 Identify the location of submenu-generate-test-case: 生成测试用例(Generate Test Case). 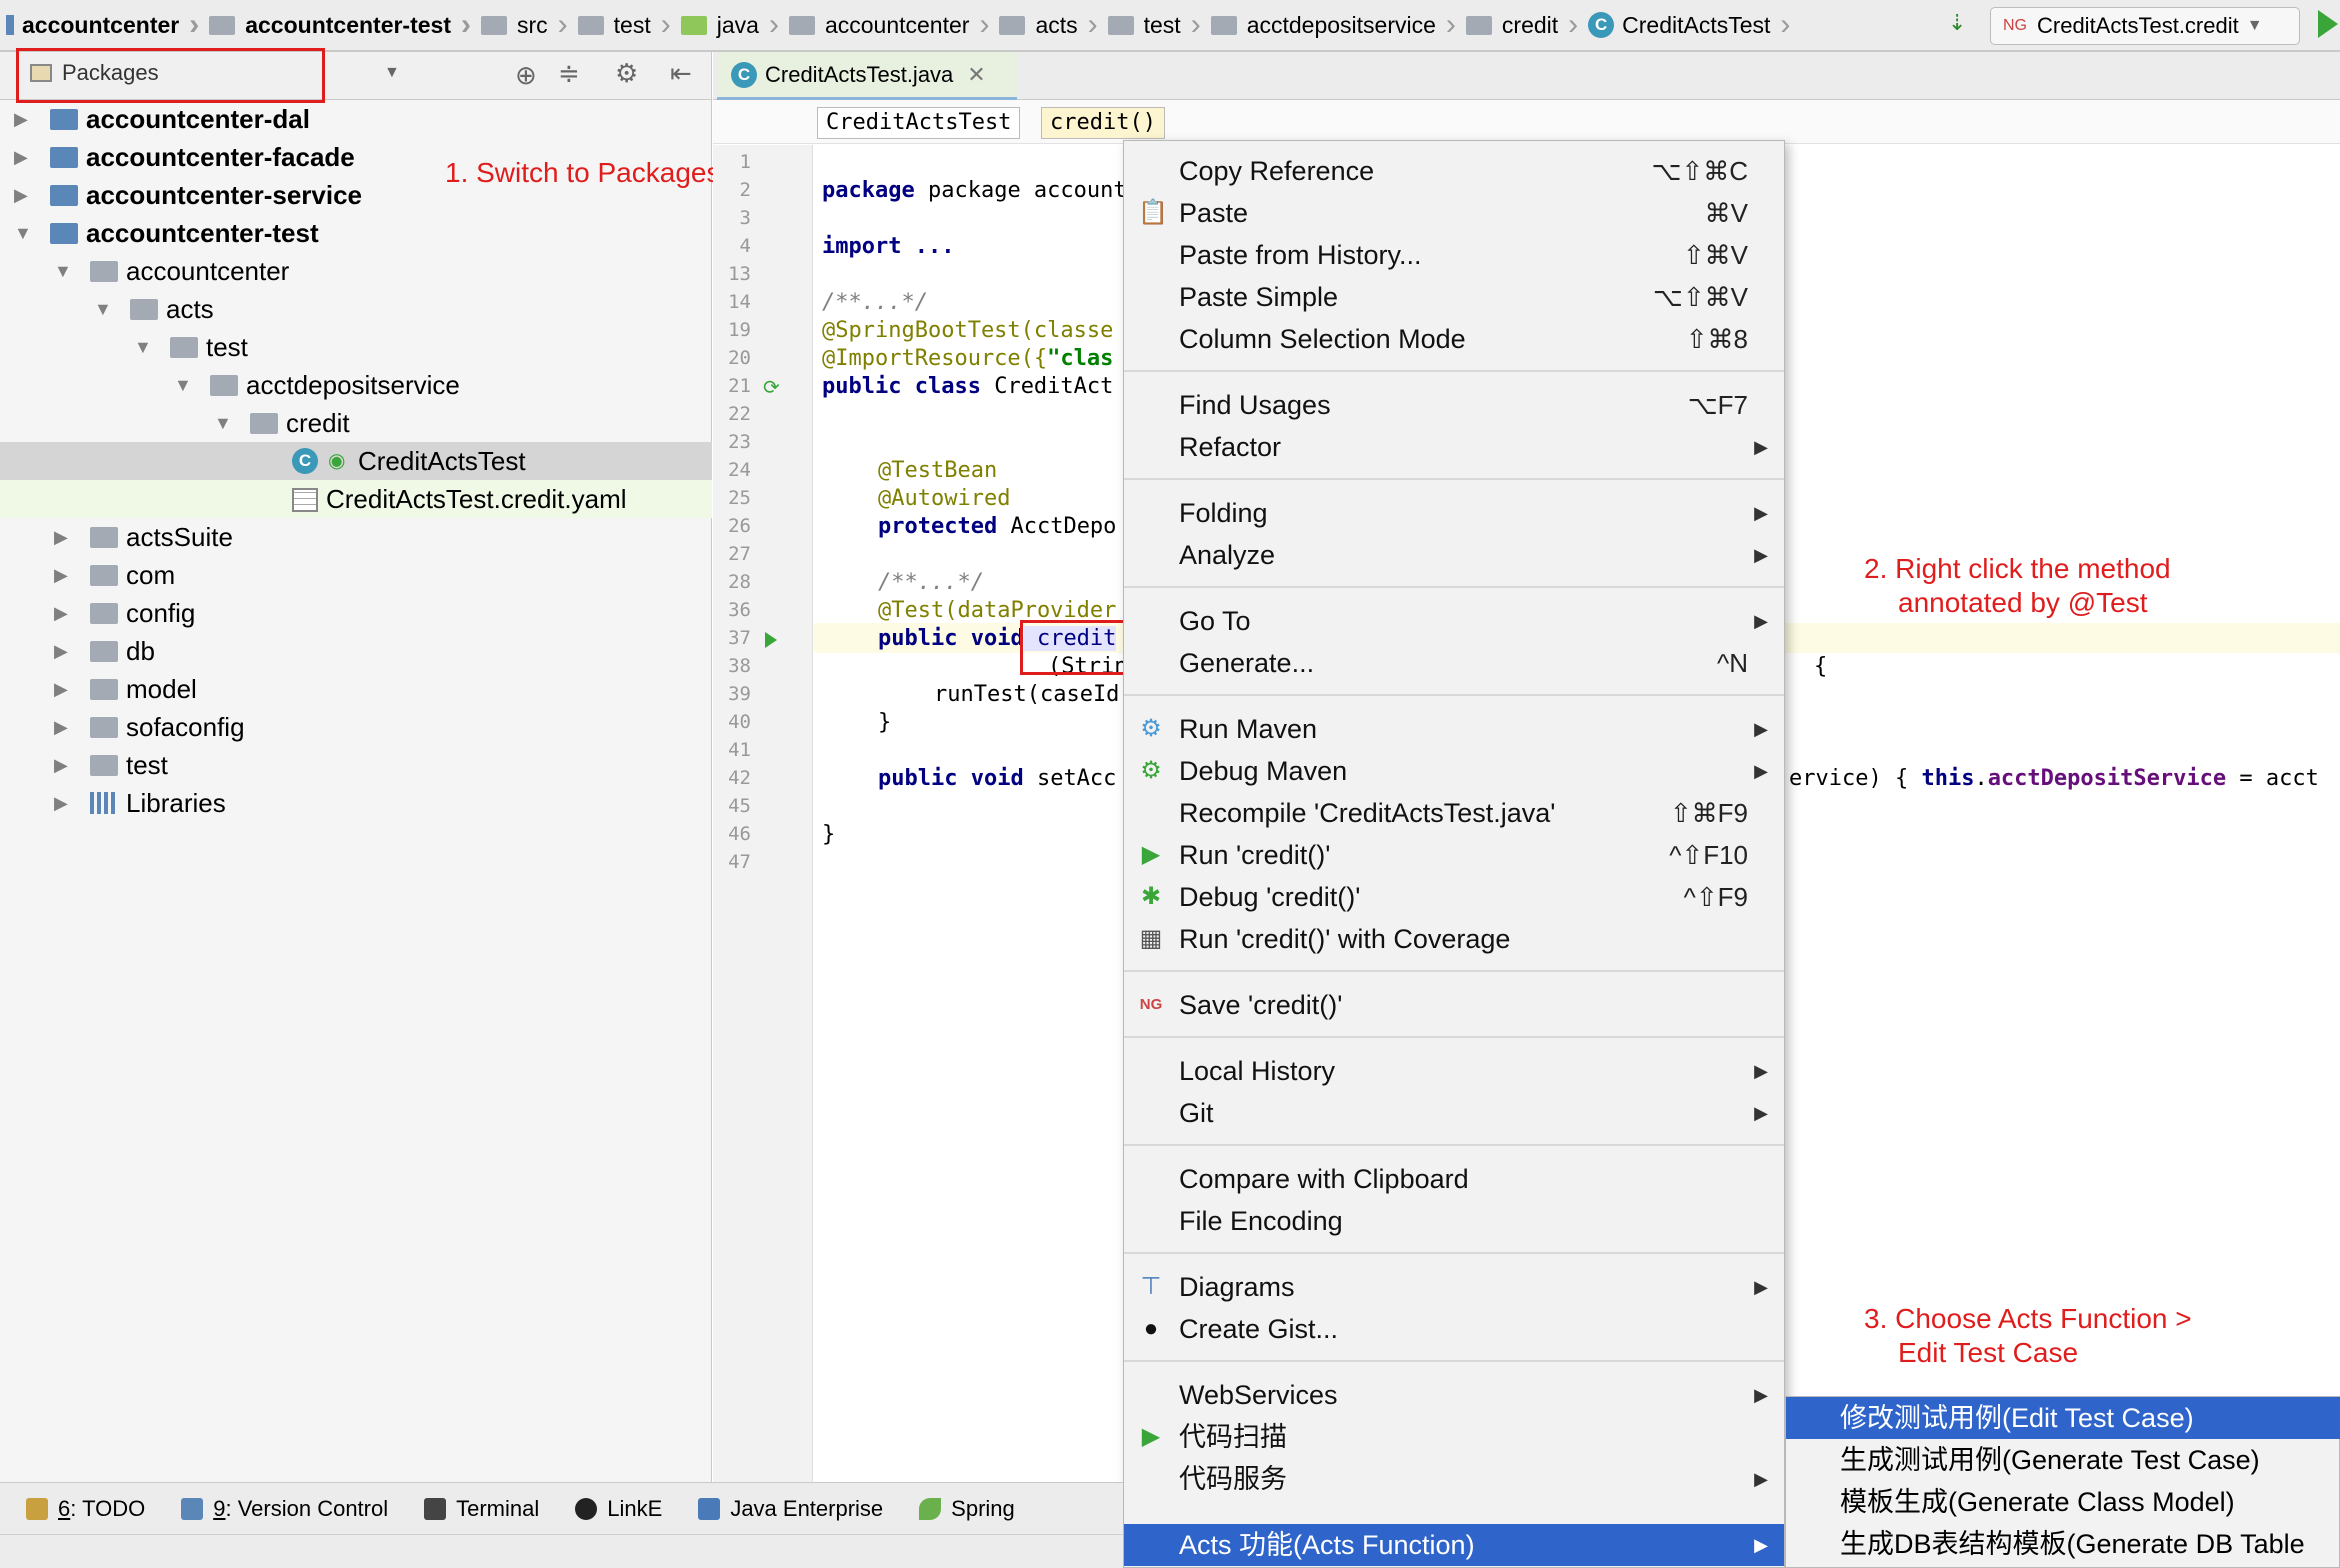
(2063, 1460).